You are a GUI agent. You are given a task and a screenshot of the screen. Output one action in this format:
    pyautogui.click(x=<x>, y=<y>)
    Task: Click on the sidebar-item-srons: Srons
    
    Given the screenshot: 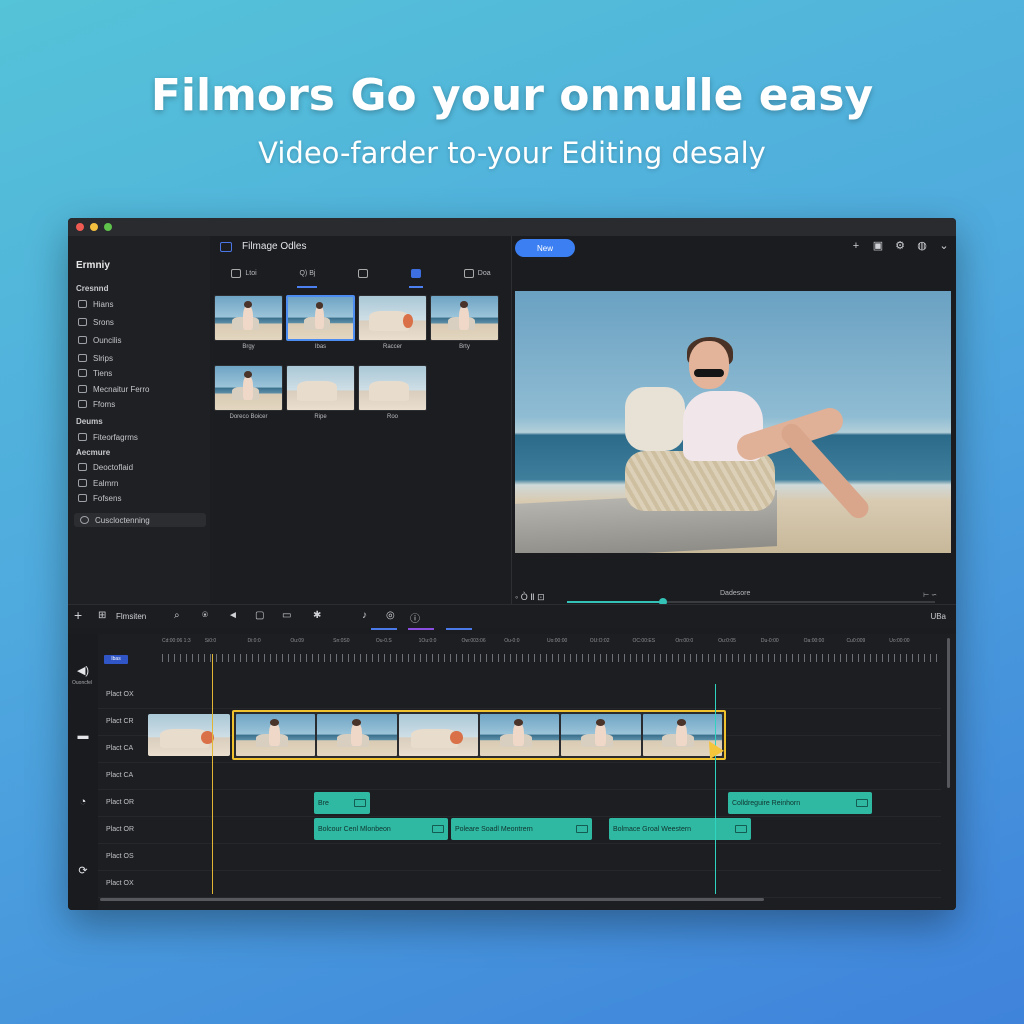 What is the action you would take?
    pyautogui.click(x=141, y=322)
    